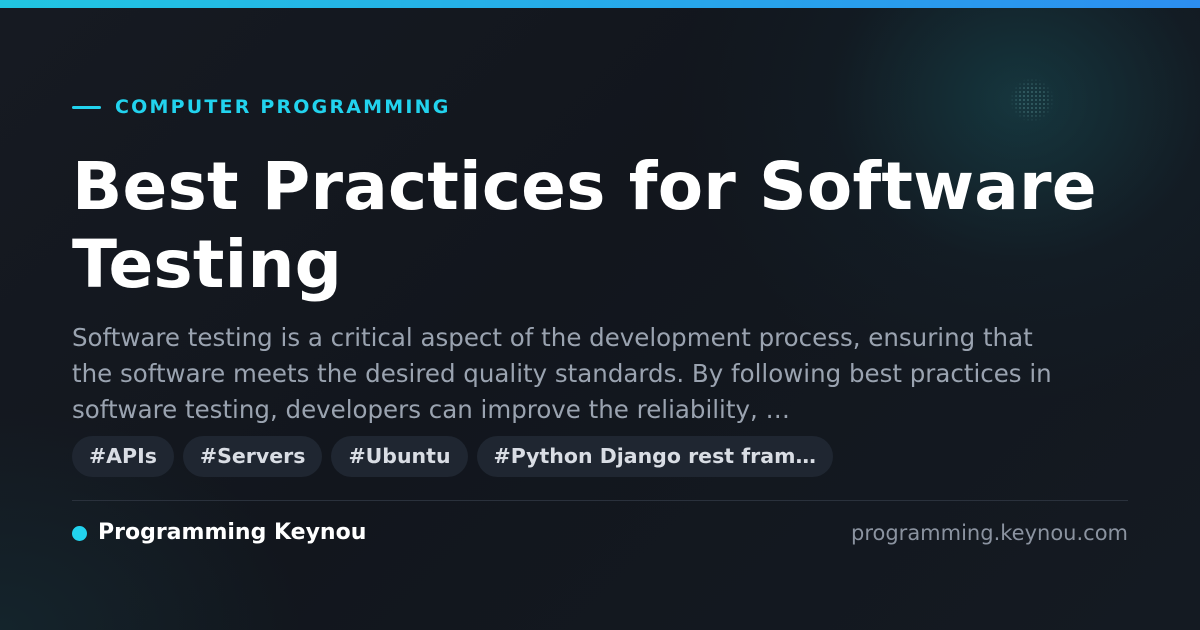 This screenshot has height=630, width=1200. Describe the element at coordinates (252, 456) in the screenshot. I see `tag-servers: #Servers` at that location.